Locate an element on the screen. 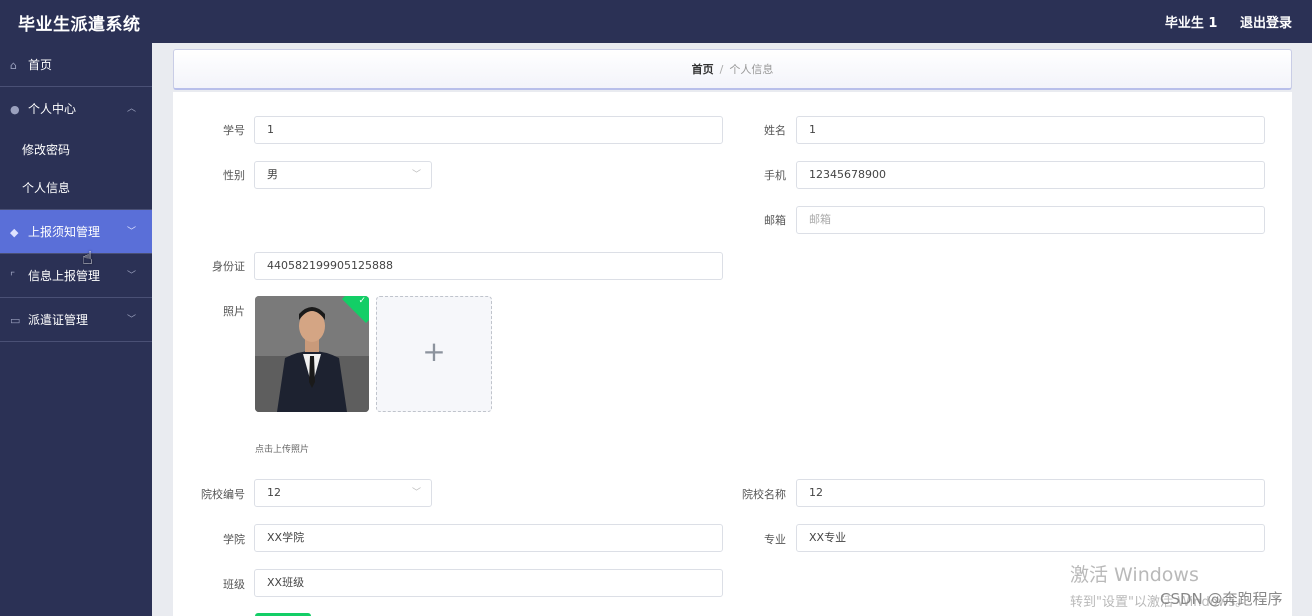 The width and height of the screenshot is (1312, 616). student-no-input: 1 is located at coordinates (488, 130).